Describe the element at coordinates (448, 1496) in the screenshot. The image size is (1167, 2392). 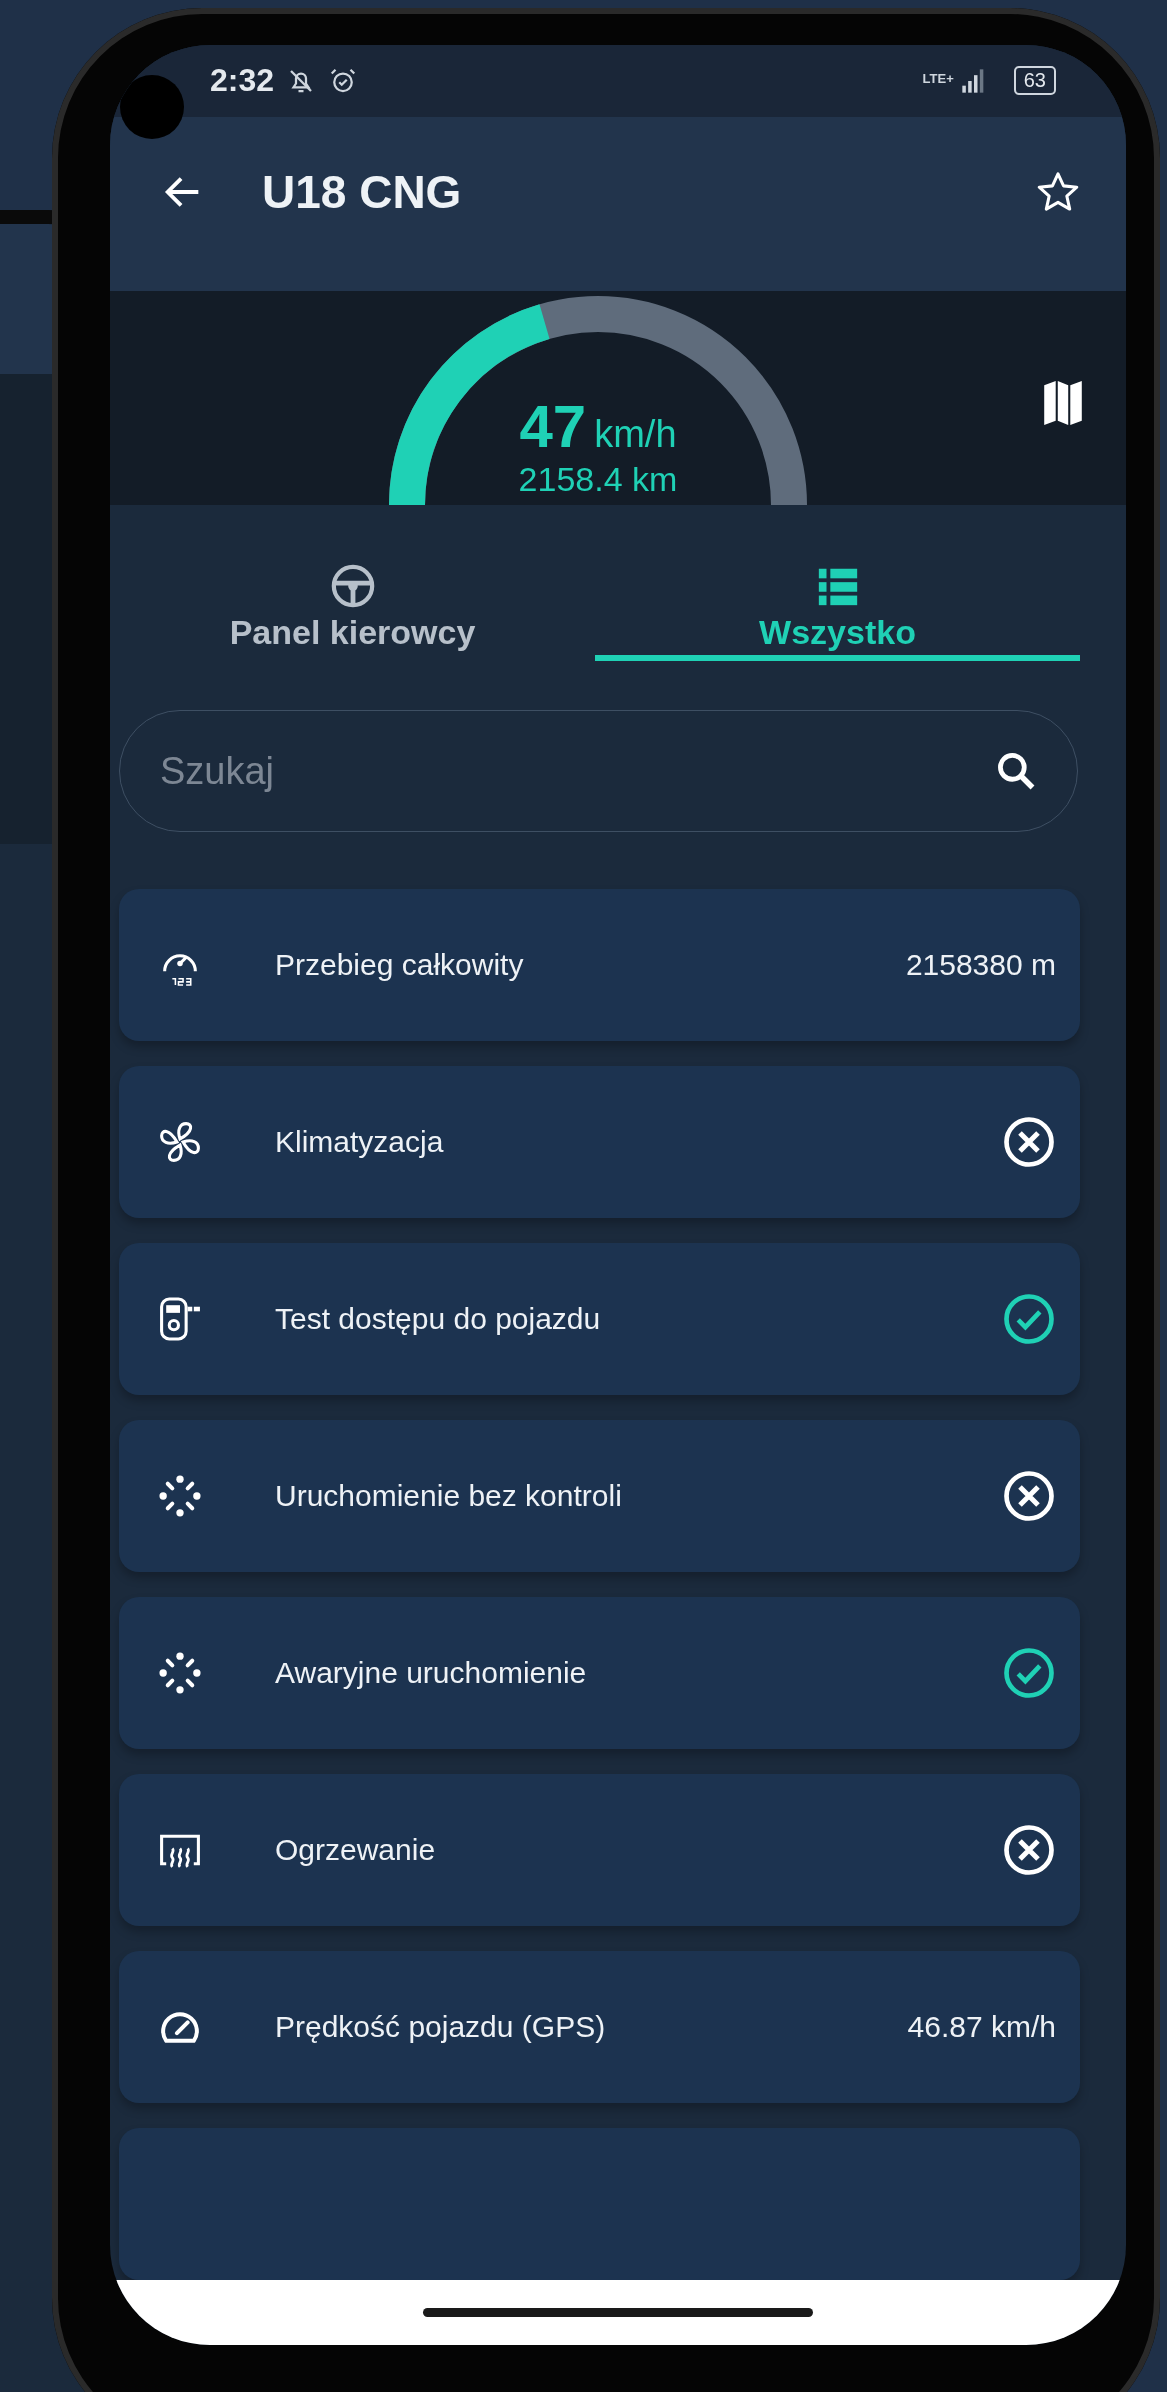
I see `item-label: Uruchomienie bez kontroli` at that location.